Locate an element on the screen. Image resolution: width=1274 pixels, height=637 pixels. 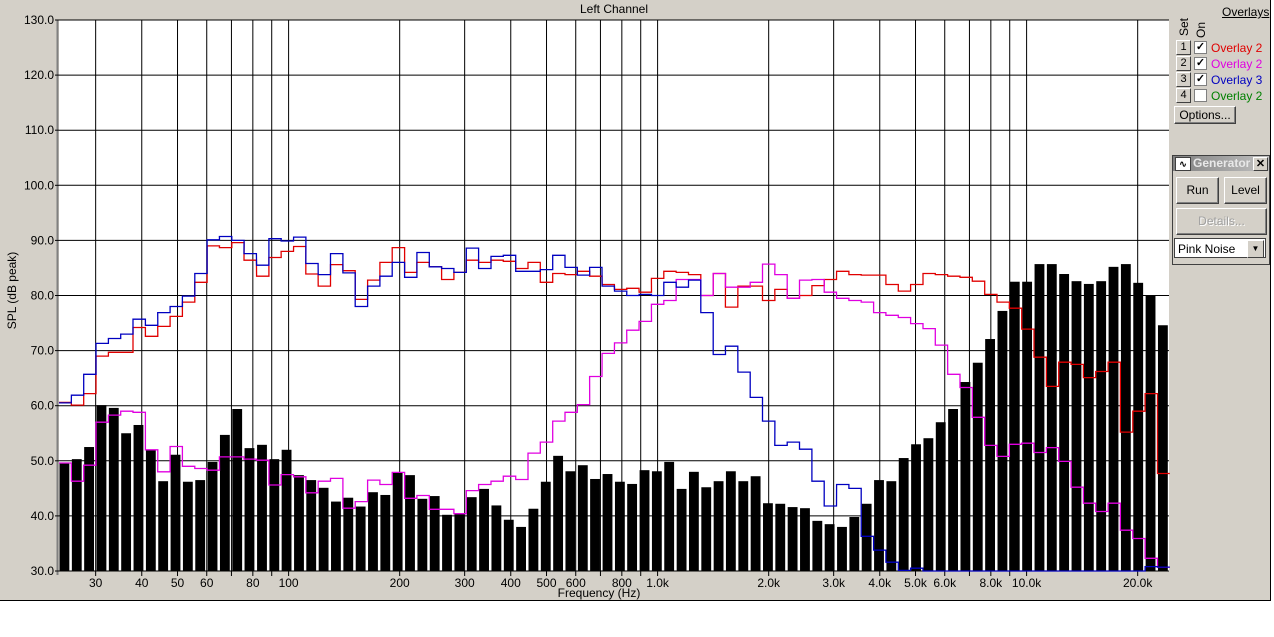
signal-select: Pink Noise ▼ is located at coordinates (1220, 248).